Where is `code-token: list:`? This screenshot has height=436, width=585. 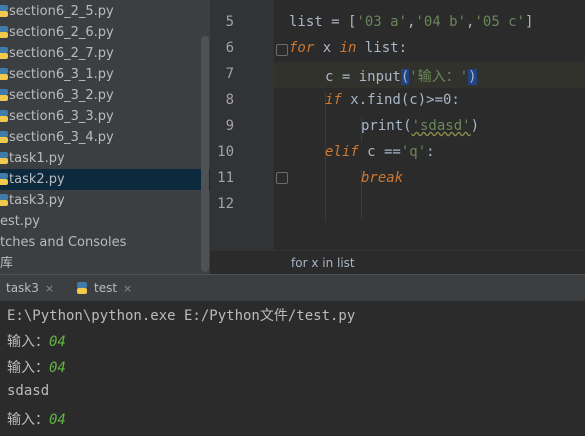
code-token: list: is located at coordinates (382, 48).